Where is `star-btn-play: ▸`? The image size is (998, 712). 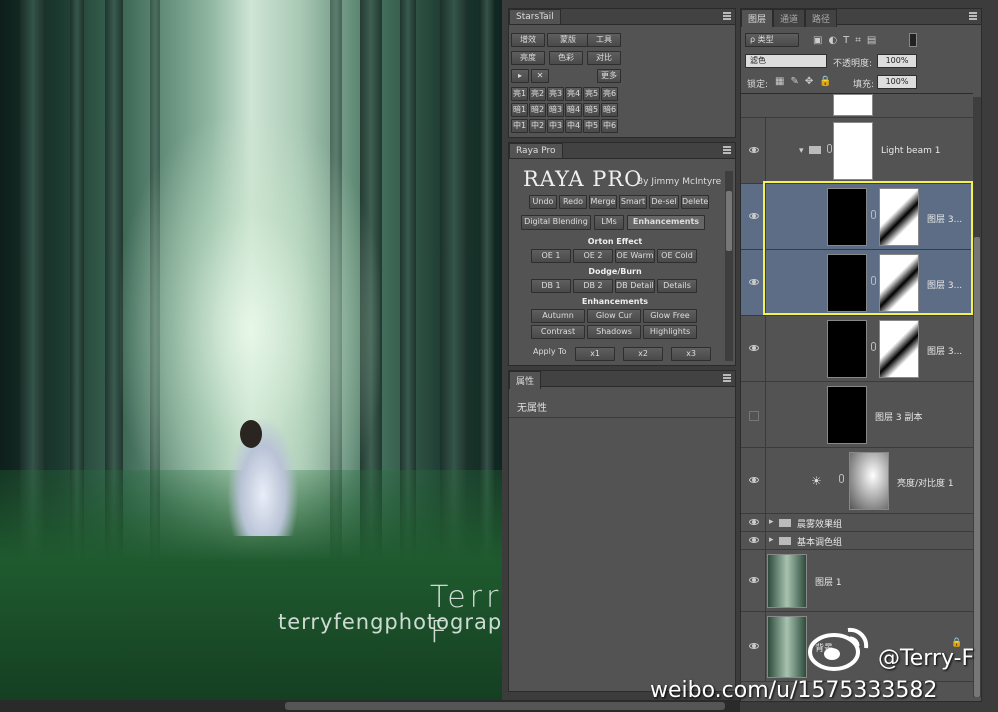 star-btn-play: ▸ is located at coordinates (520, 76).